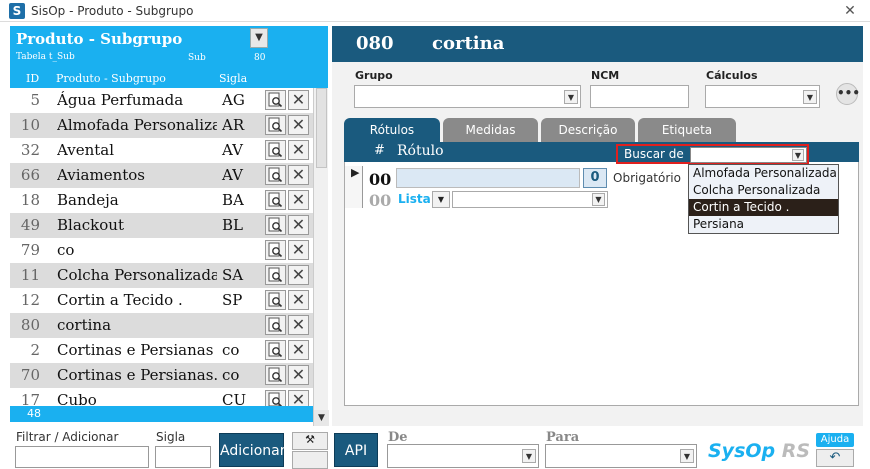 Image resolution: width=870 pixels, height=469 pixels. Describe the element at coordinates (30, 175) in the screenshot. I see `item-id: 66` at that location.